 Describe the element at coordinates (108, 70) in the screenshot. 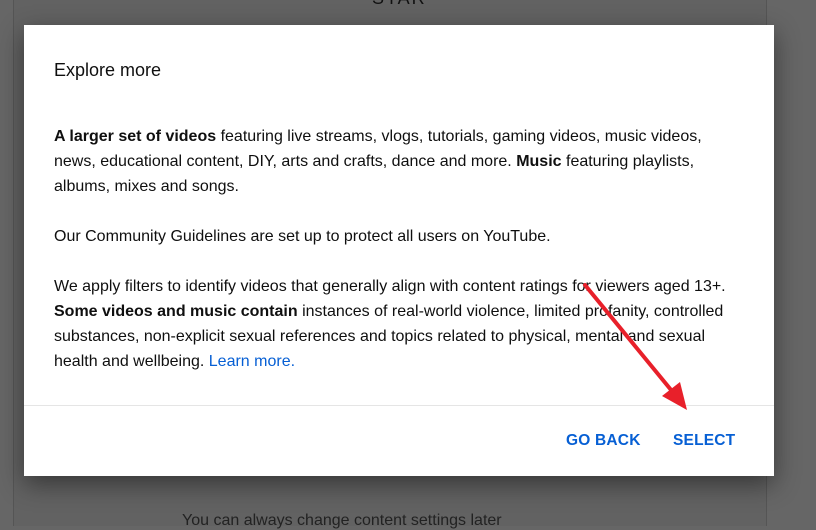

I see `dialog-title: Explore more` at that location.